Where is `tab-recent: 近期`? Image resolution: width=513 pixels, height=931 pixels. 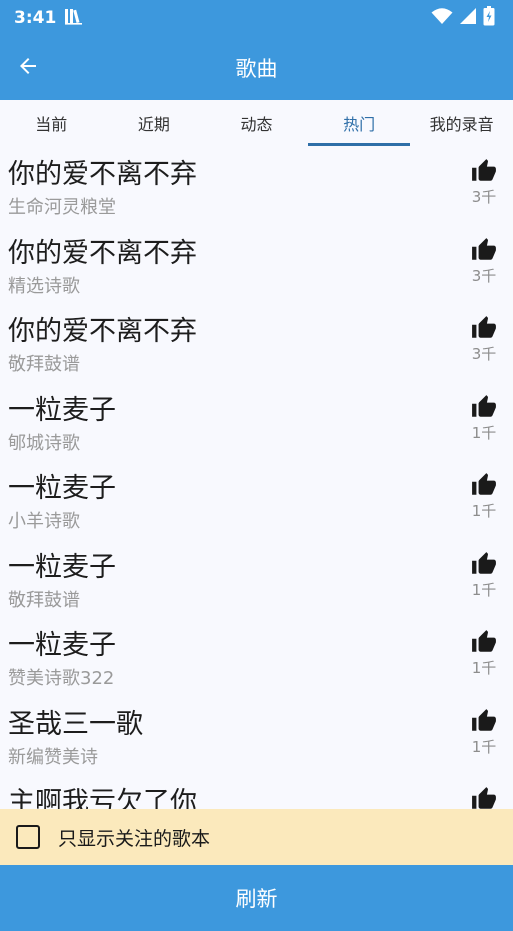
tab-recent: 近期 is located at coordinates (154, 123).